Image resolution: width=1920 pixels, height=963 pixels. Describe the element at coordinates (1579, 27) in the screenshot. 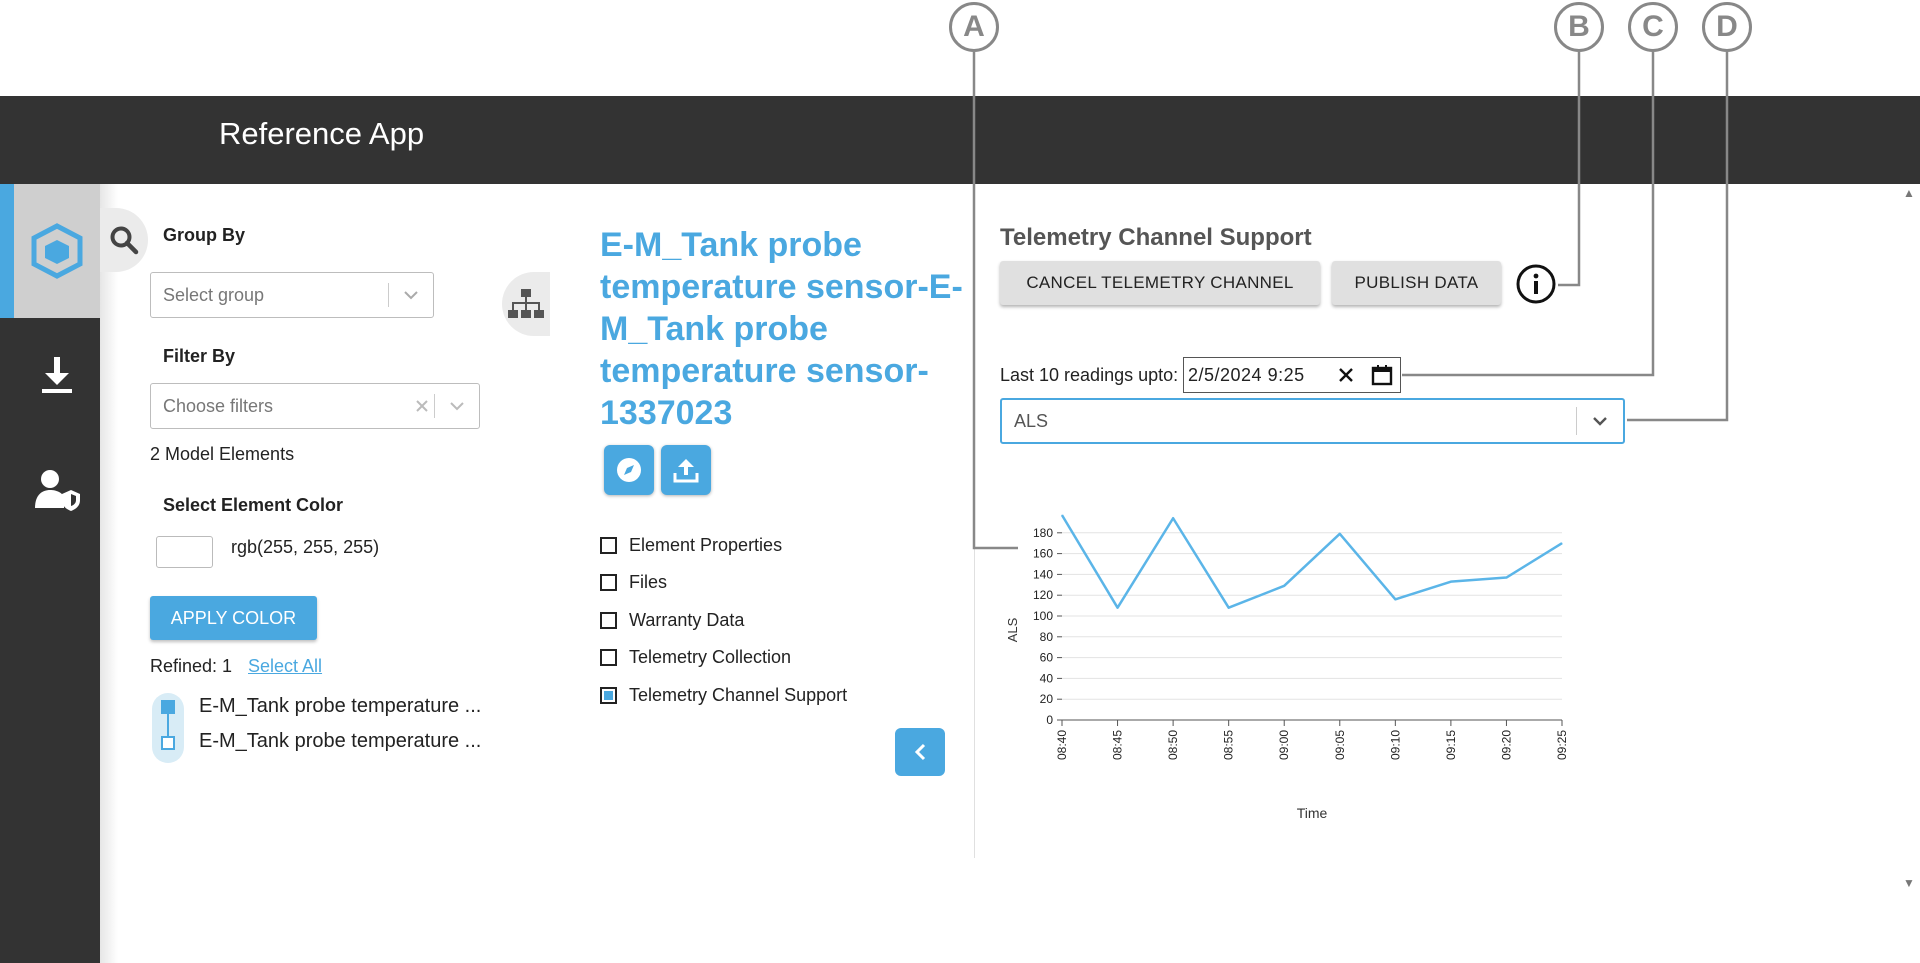

I see `callout-b: B` at that location.